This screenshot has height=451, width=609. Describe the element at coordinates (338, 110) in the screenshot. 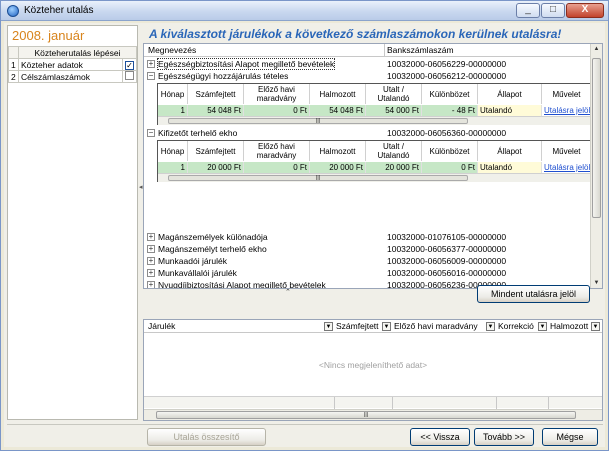

I see `cell-accum: 54 048 Ft` at that location.